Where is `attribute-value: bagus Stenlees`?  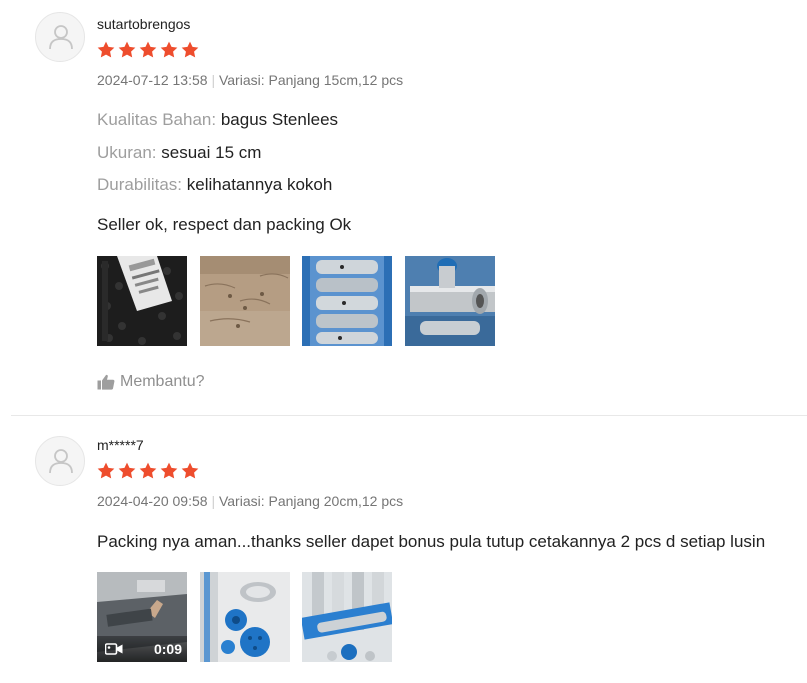 attribute-value: bagus Stenlees is located at coordinates (279, 119).